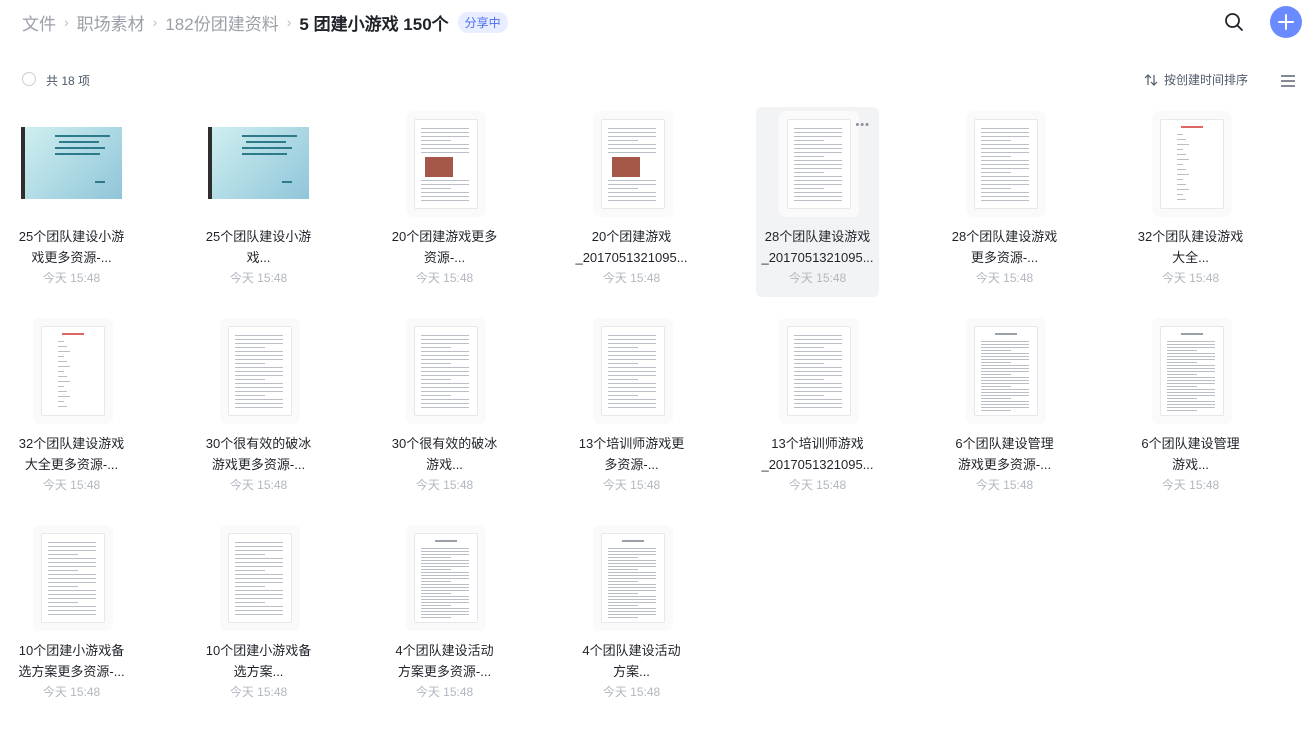  What do you see at coordinates (258, 409) in the screenshot?
I see `file-card: 30个很有效的破冰 游戏更多资源-... 今天 15:48` at bounding box center [258, 409].